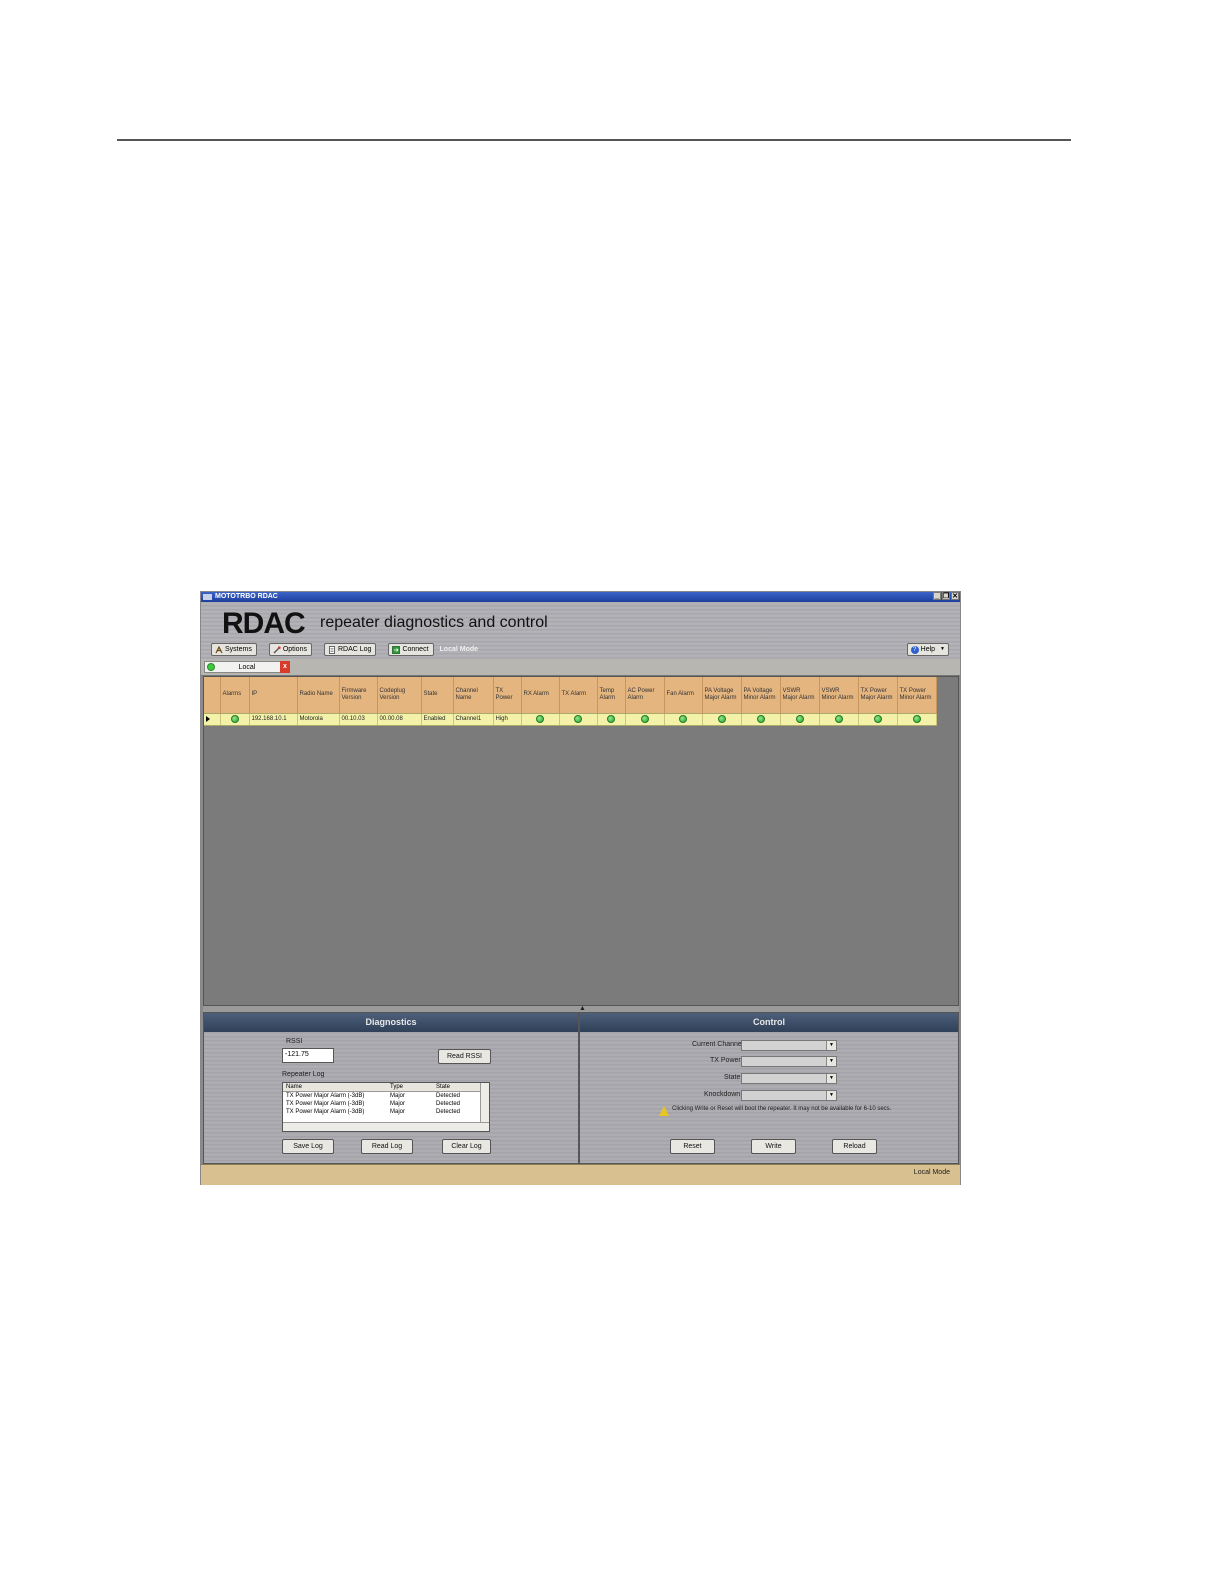  I want to click on read-log-button: Read Log, so click(387, 1146).